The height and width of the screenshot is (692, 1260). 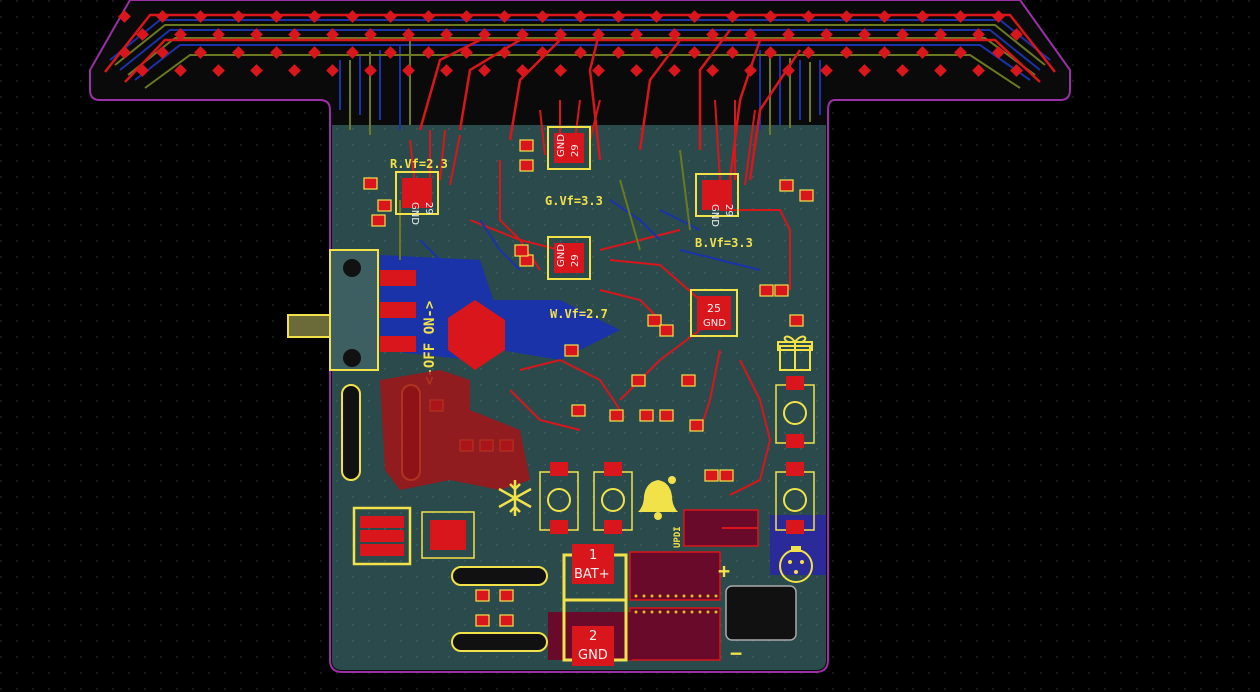 What do you see at coordinates (678, 537) in the screenshot?
I see `updi-label: UPDI` at bounding box center [678, 537].